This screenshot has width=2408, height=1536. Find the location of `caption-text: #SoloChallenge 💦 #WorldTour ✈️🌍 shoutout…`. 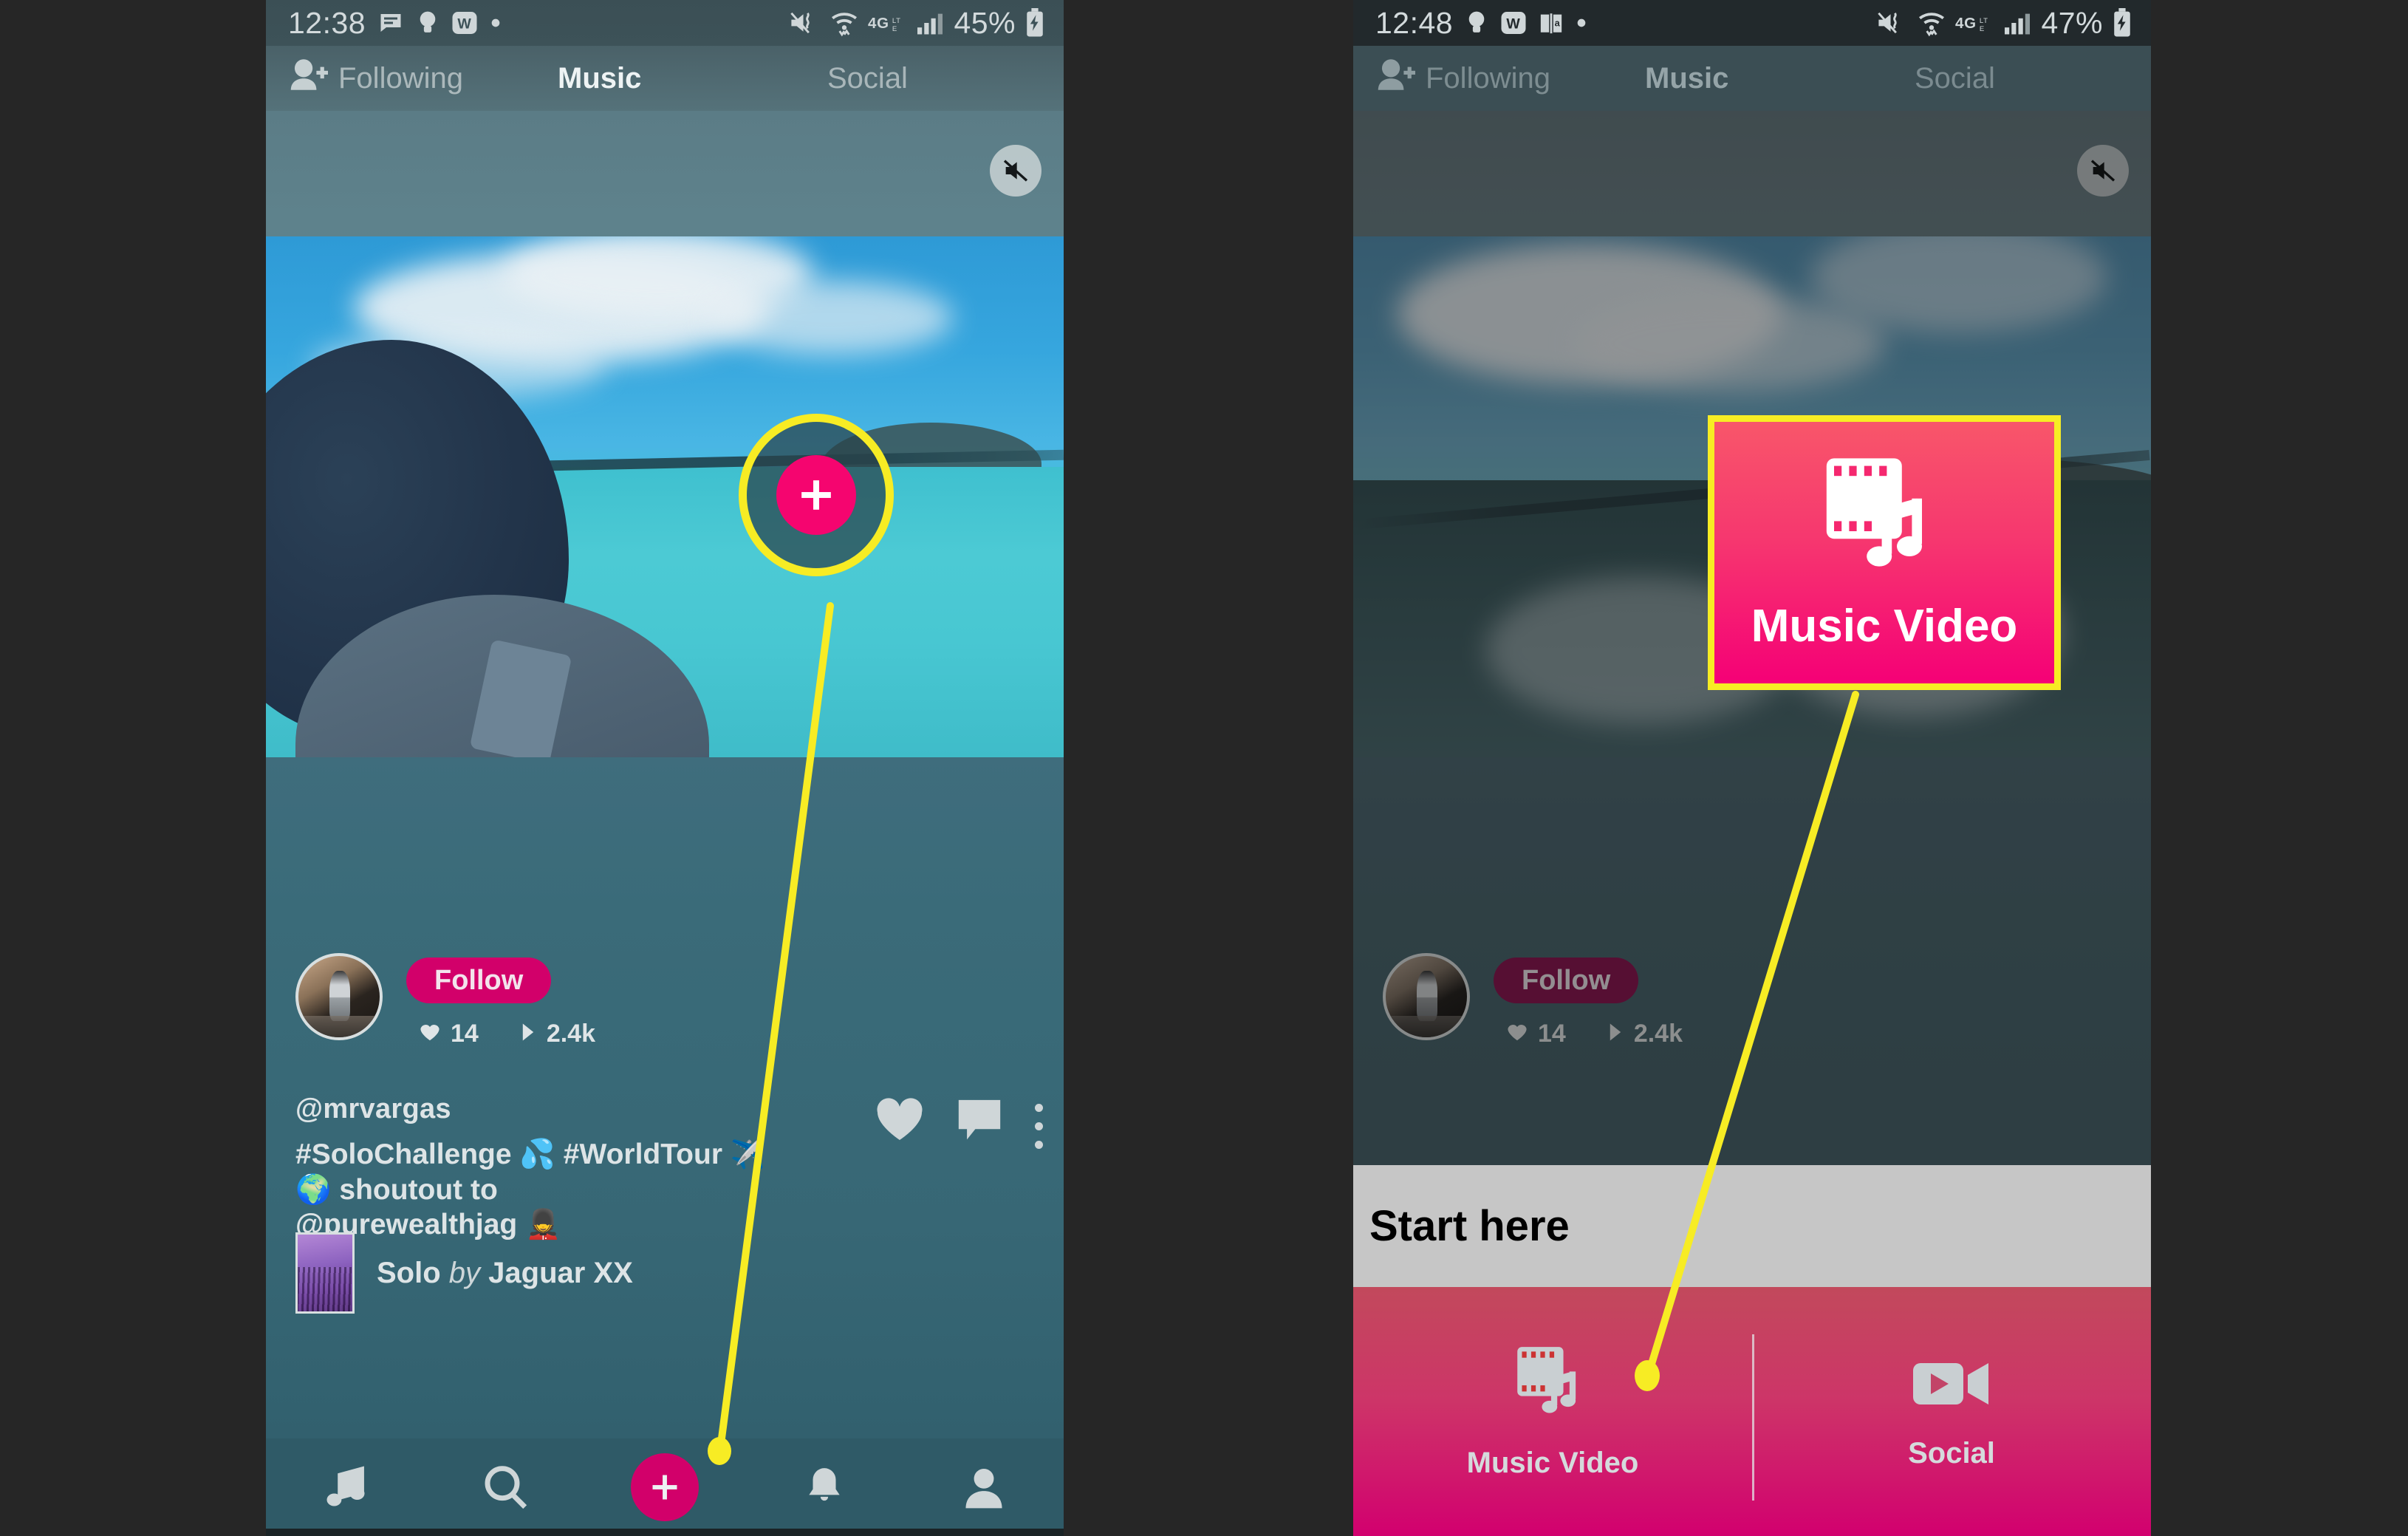

caption-text: #SoloChallenge 💦 #WorldTour ✈️🌍 shoutout… is located at coordinates (539, 1190).